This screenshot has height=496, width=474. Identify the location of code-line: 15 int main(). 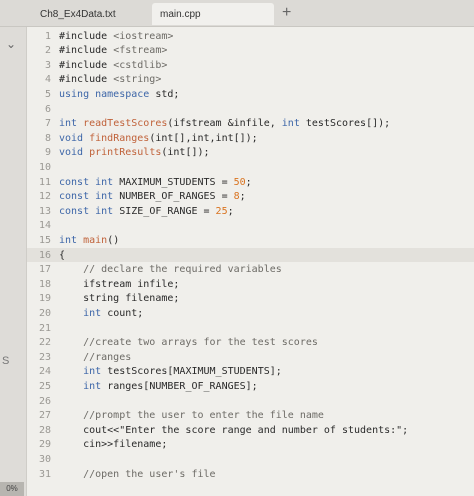
(250, 240).